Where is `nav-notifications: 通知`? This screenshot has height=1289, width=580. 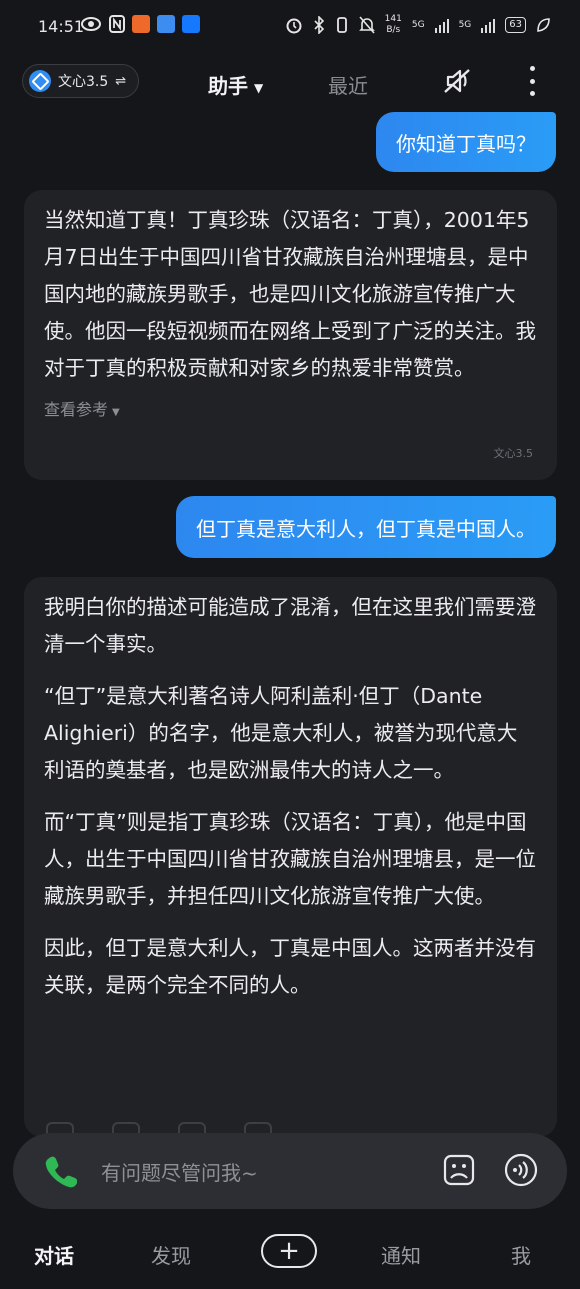 nav-notifications: 通知 is located at coordinates (401, 1254).